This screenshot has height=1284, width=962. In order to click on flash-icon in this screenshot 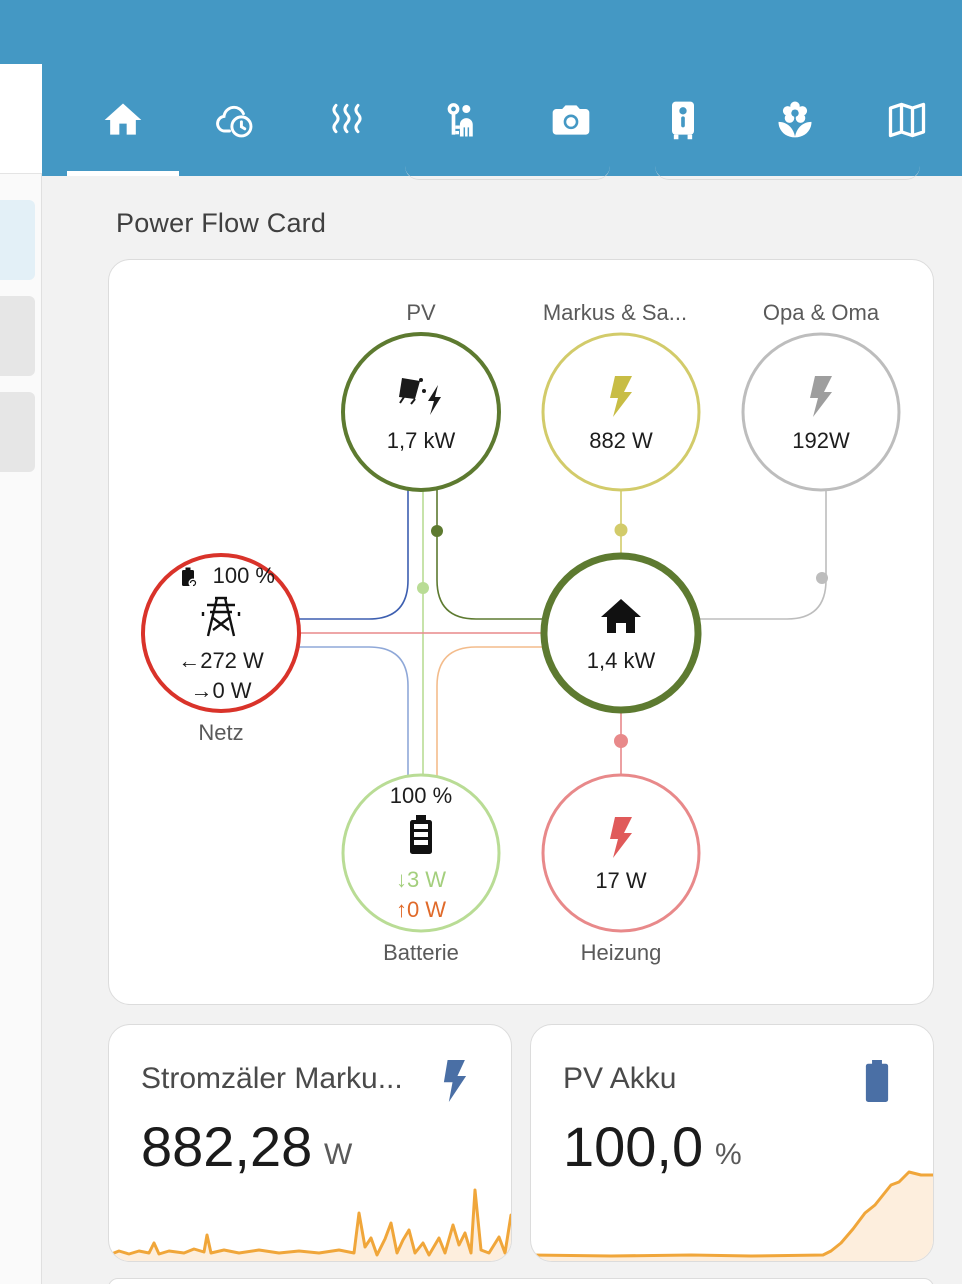, I will do `click(455, 1081)`.